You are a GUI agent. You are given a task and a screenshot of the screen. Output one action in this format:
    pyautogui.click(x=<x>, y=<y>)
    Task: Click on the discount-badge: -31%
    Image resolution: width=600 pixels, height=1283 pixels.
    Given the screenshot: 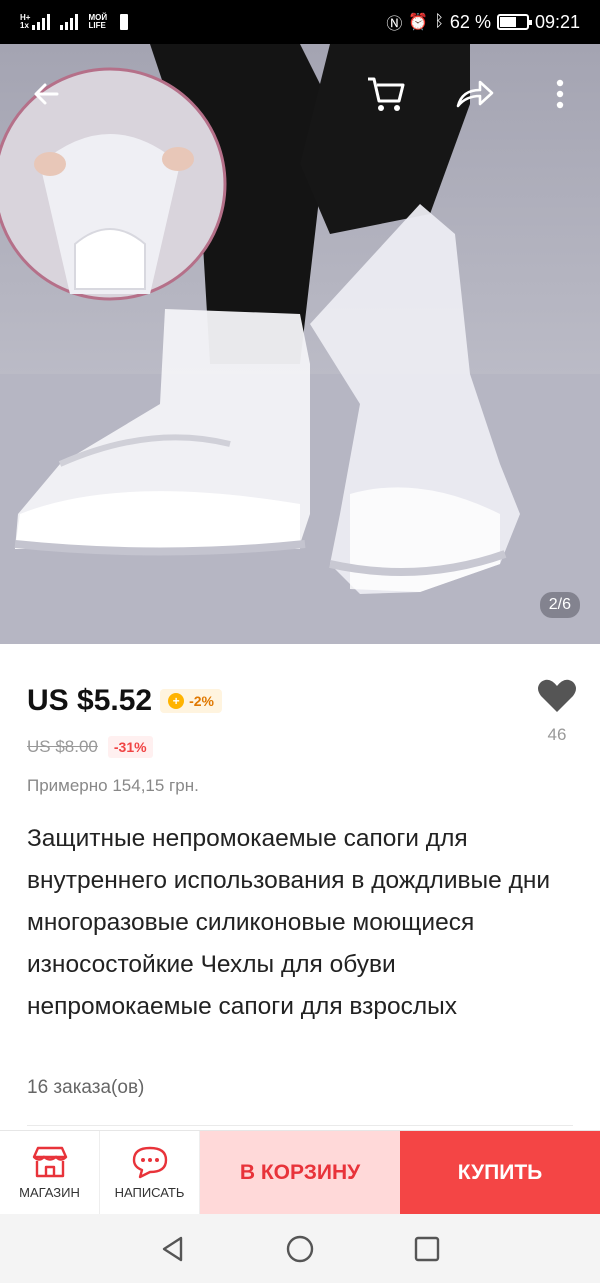 What is the action you would take?
    pyautogui.click(x=130, y=747)
    